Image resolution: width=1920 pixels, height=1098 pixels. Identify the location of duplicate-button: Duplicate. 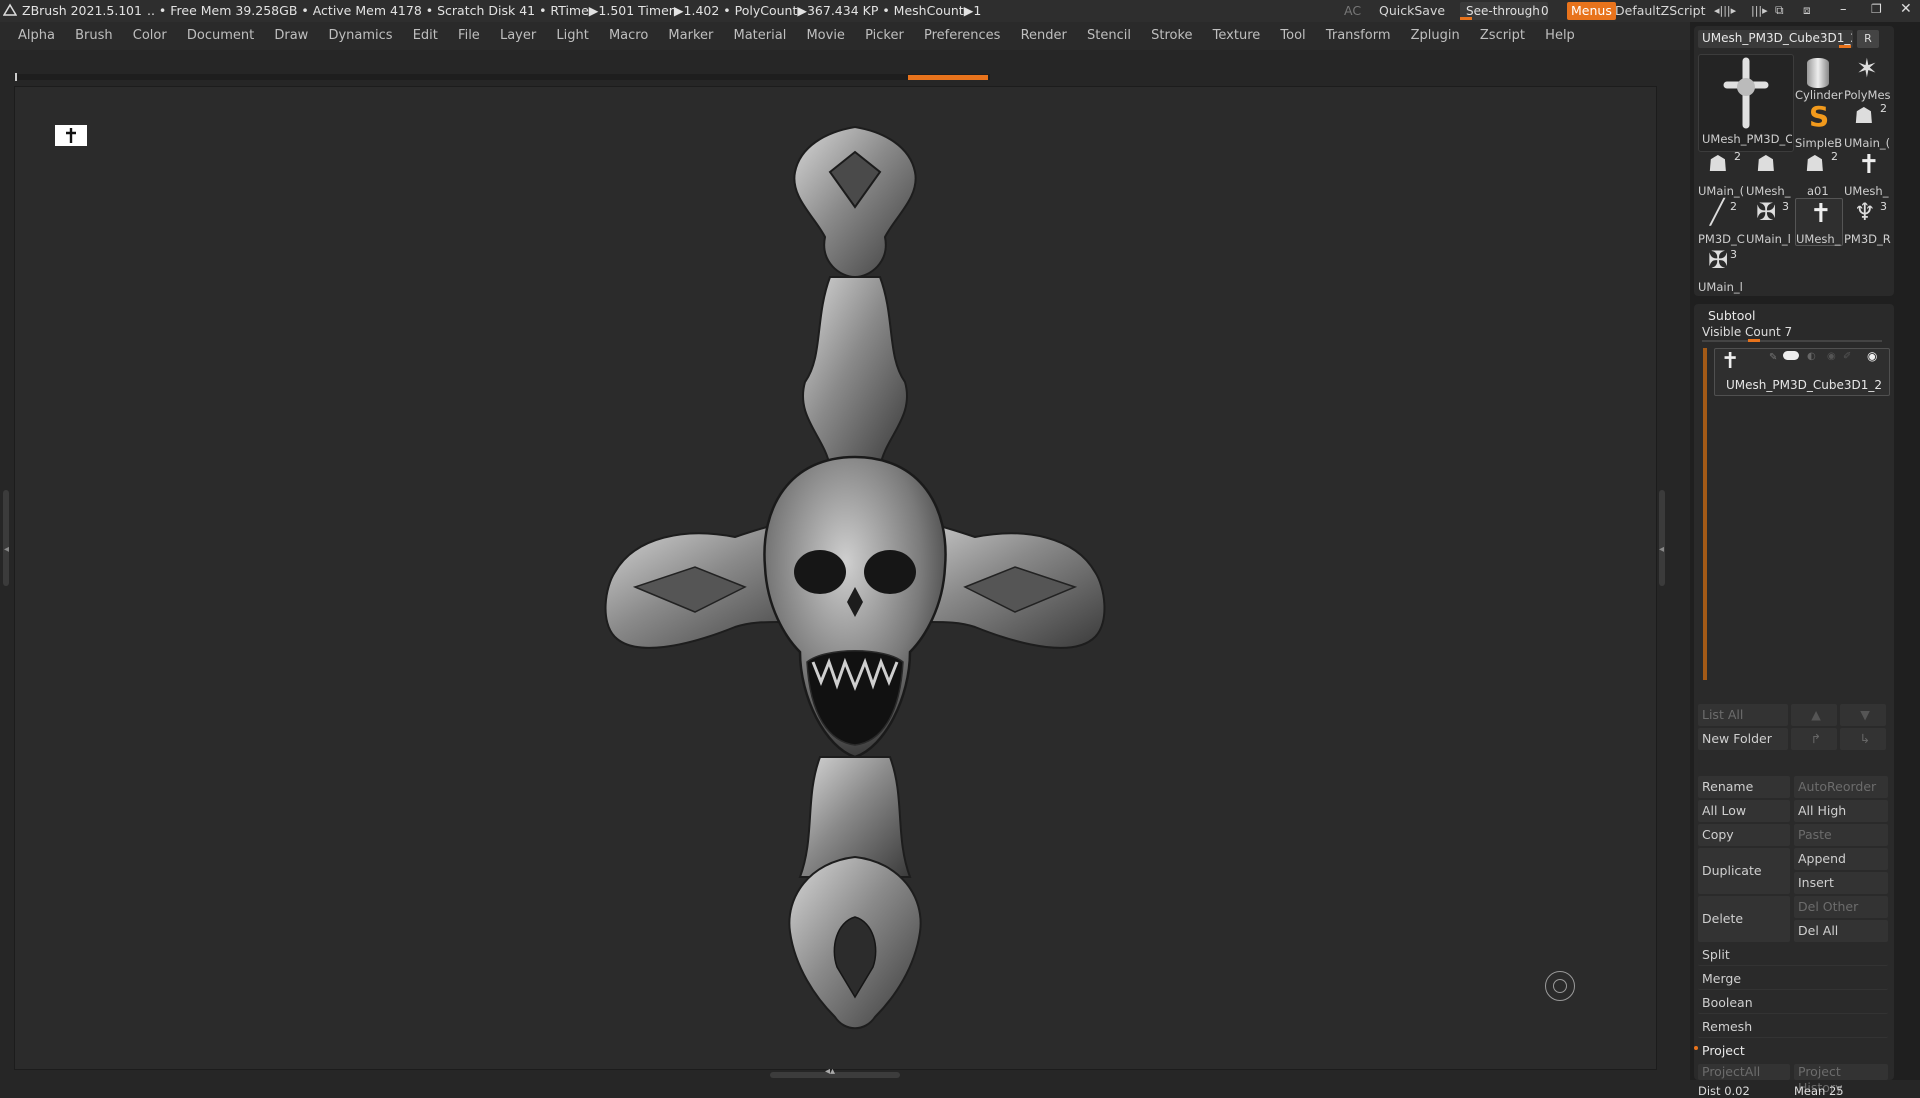
(1744, 871).